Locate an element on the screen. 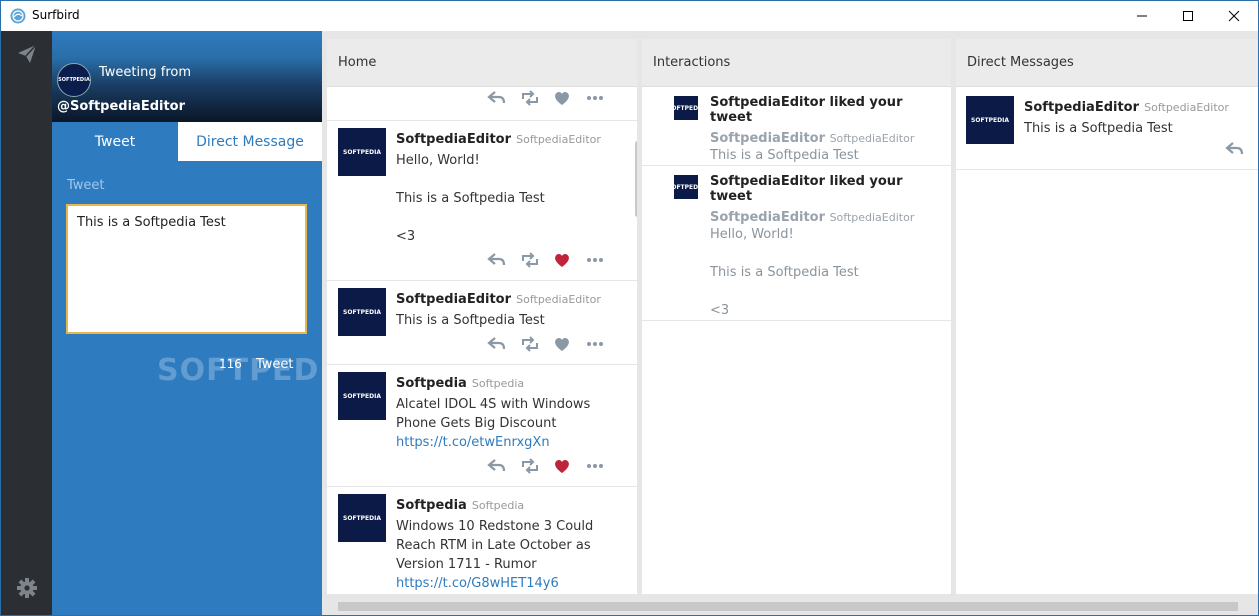 The height and width of the screenshot is (616, 1259). scrollbar-thumb is located at coordinates (788, 606).